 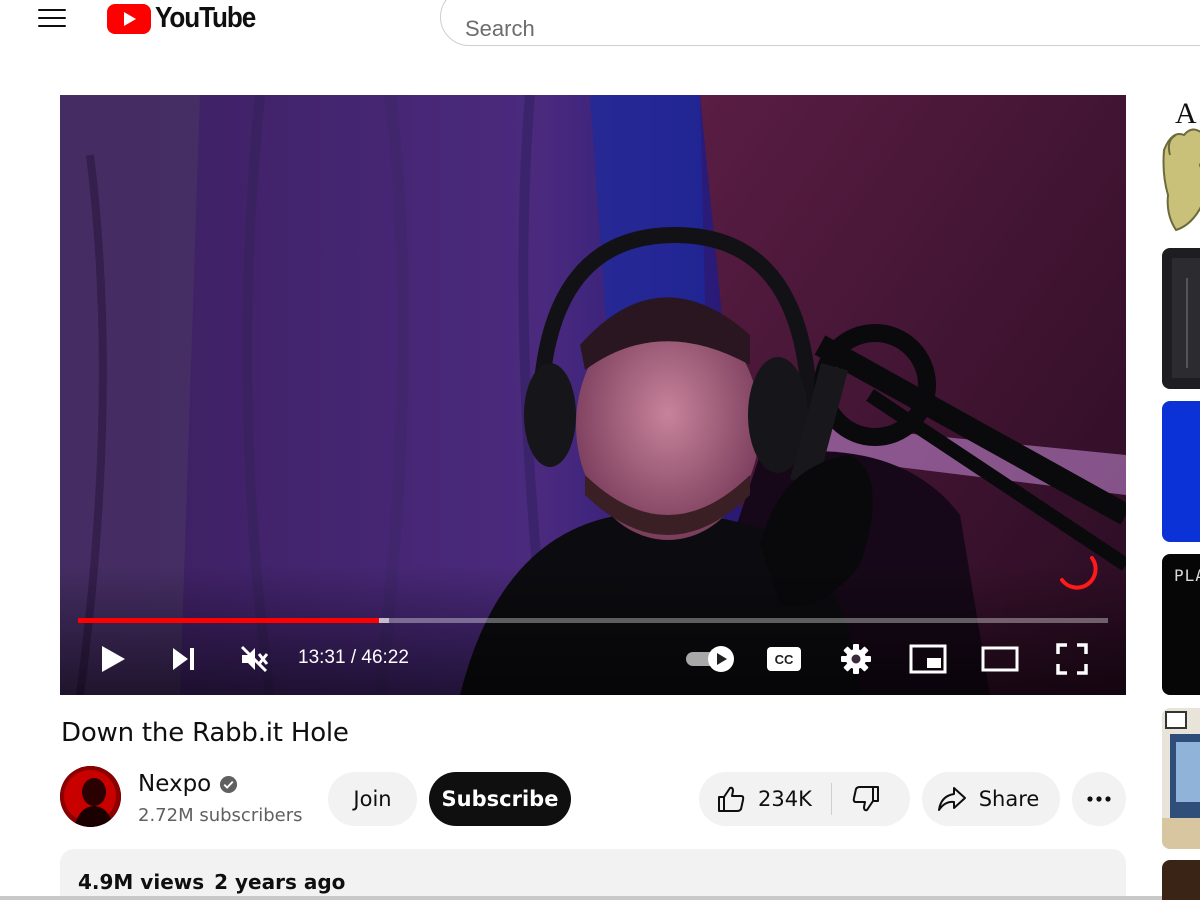 I want to click on guide-menu-button, so click(x=55, y=18).